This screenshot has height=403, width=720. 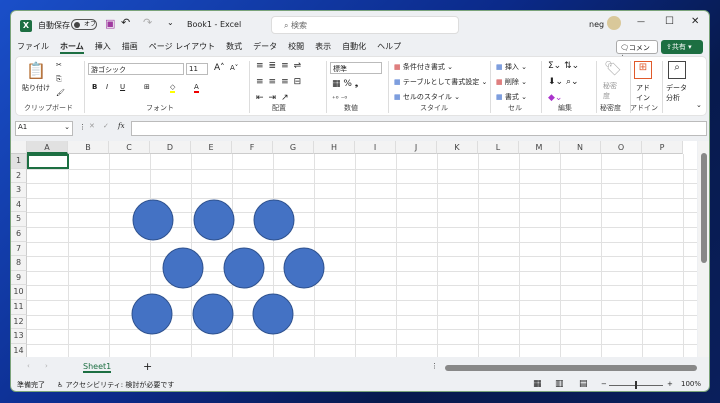 What do you see at coordinates (583, 384) in the screenshot?
I see `page-break-view-icon: ▤` at bounding box center [583, 384].